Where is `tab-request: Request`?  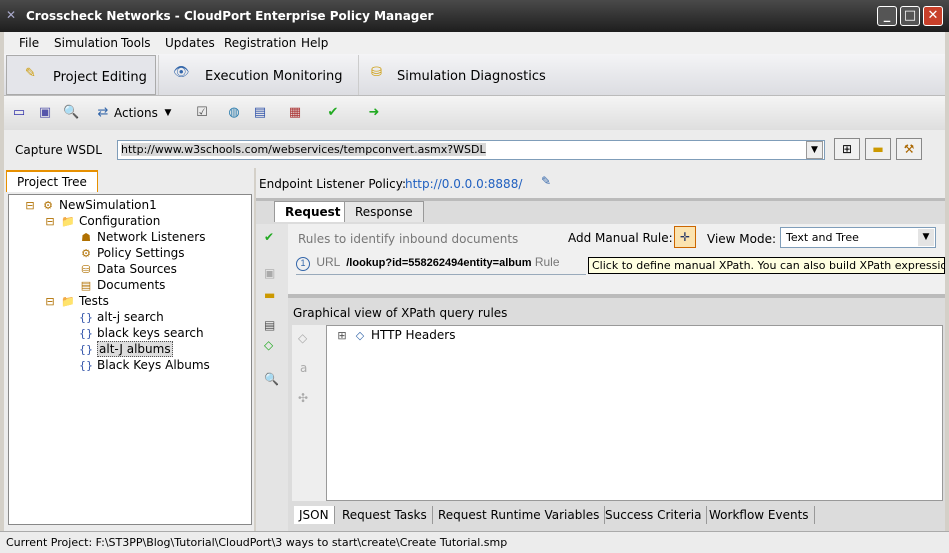
tab-request: Request is located at coordinates (313, 211).